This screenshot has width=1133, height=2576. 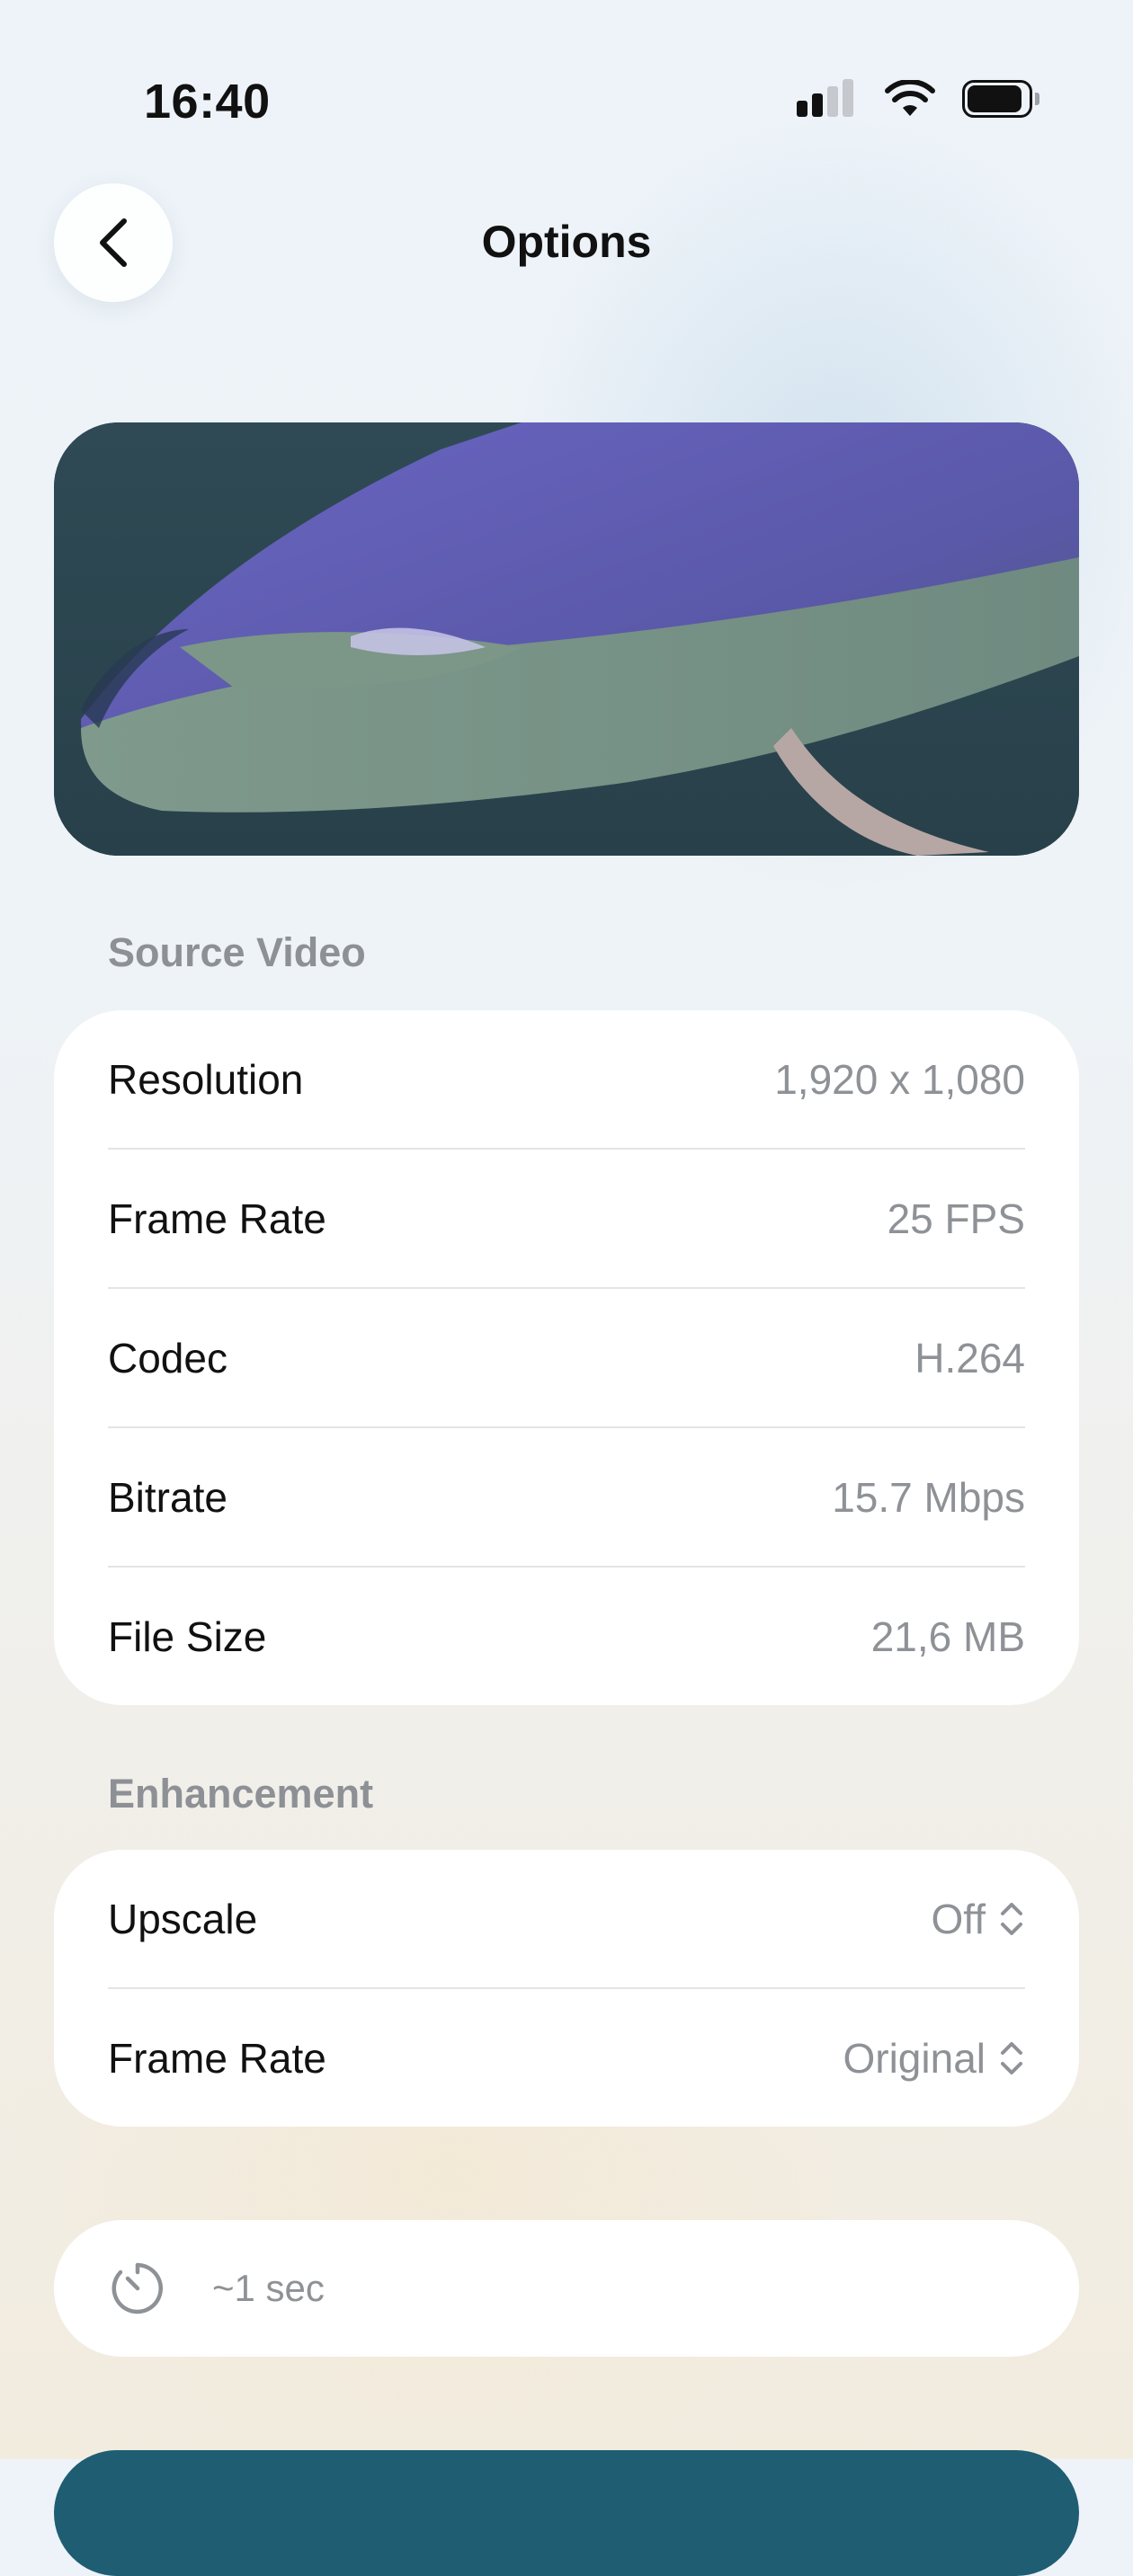 I want to click on frame-rate-picker: Original, so click(x=934, y=2058).